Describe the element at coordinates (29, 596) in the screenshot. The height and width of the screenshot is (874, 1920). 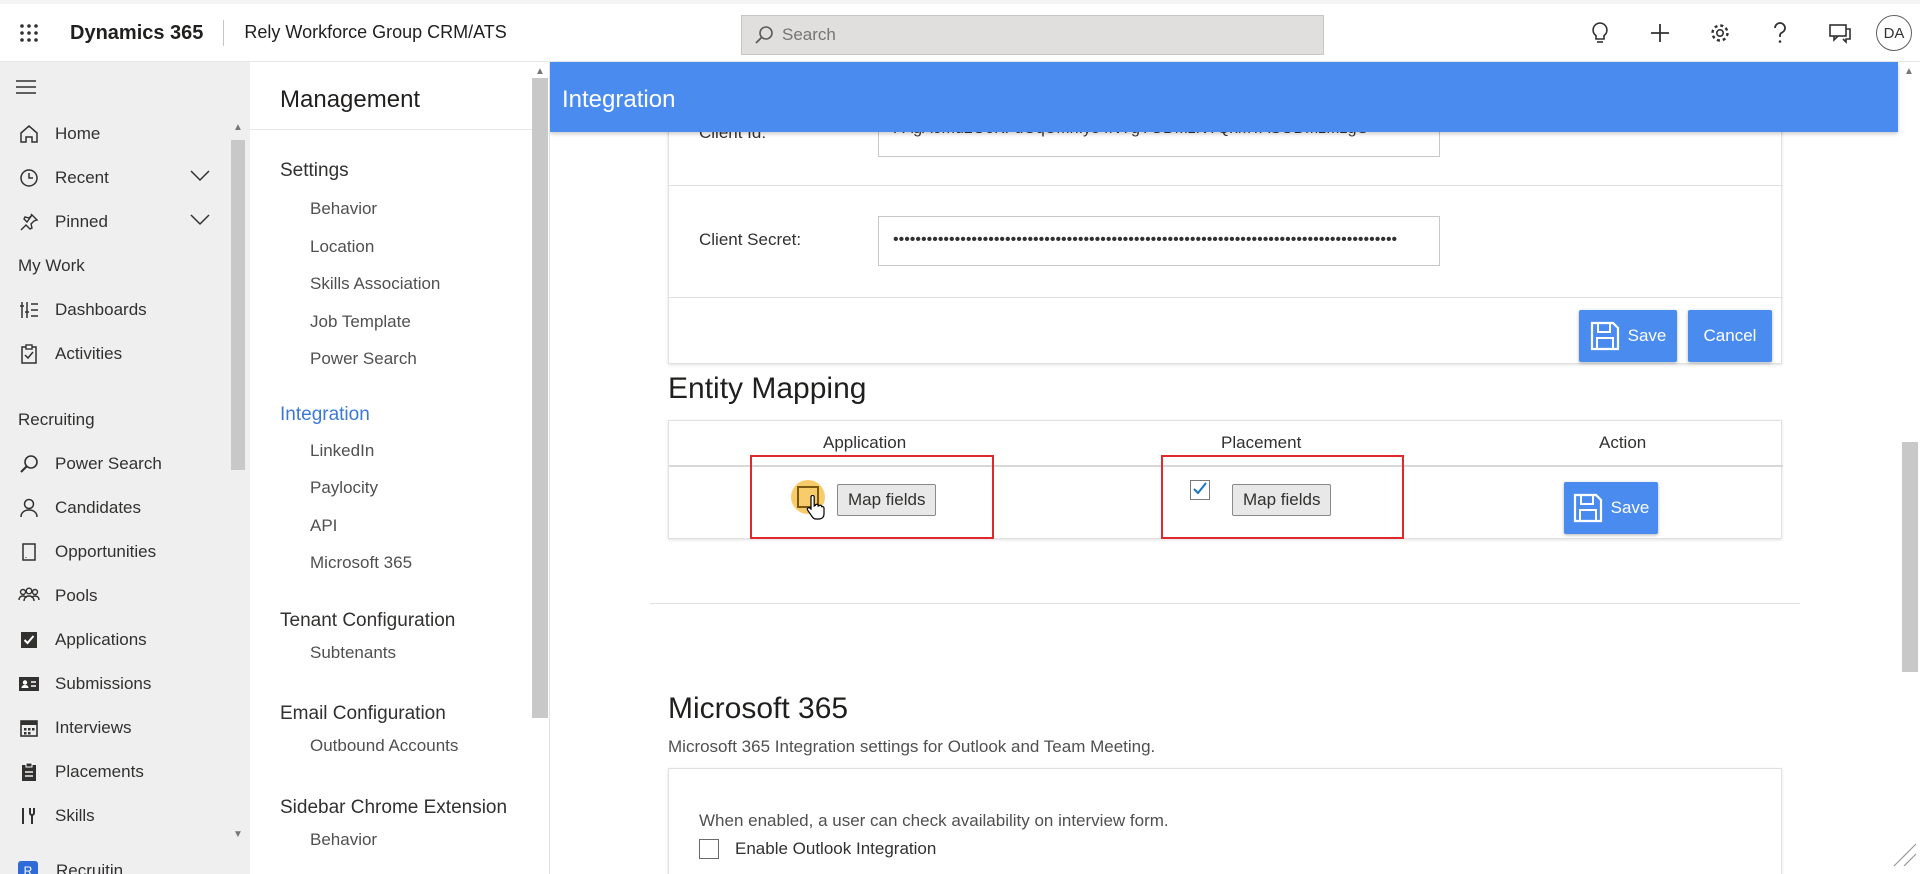
I see `people-icon` at that location.